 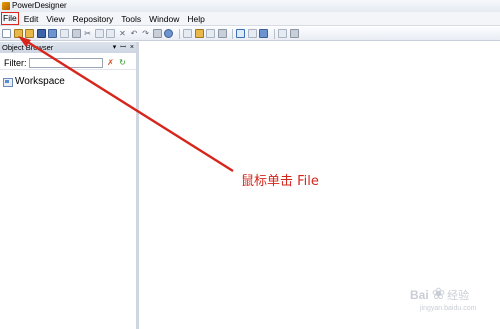 I want to click on menu-view: View, so click(x=55, y=19).